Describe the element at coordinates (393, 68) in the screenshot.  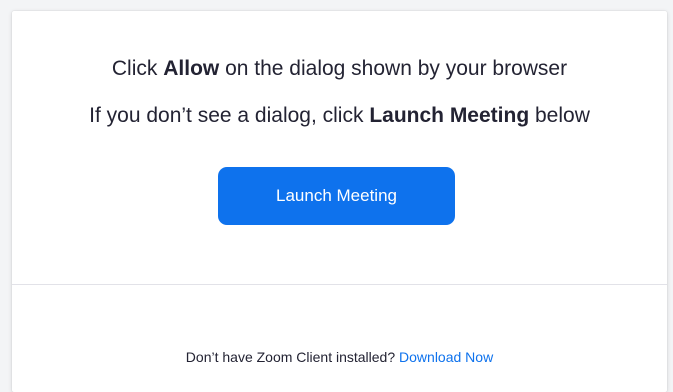
I see `allow-instruction-suffix: on the dialog shown by your browser` at that location.